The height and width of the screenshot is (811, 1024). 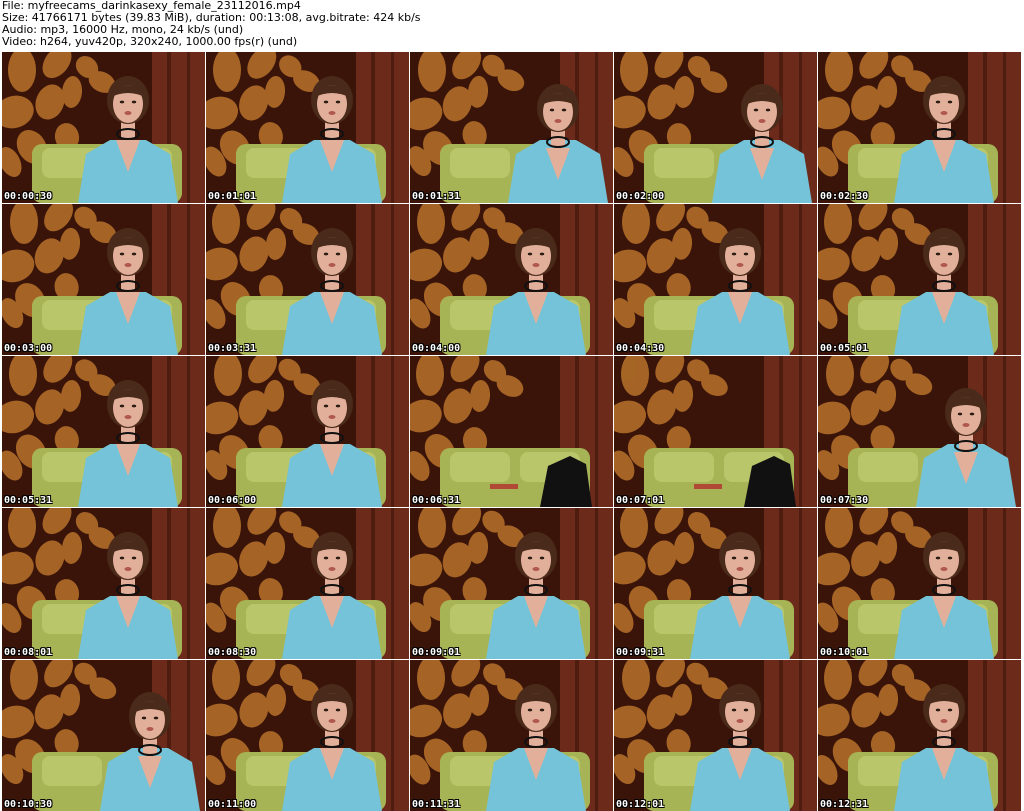 I want to click on frame-timestamp: 00:10:01, so click(x=844, y=652).